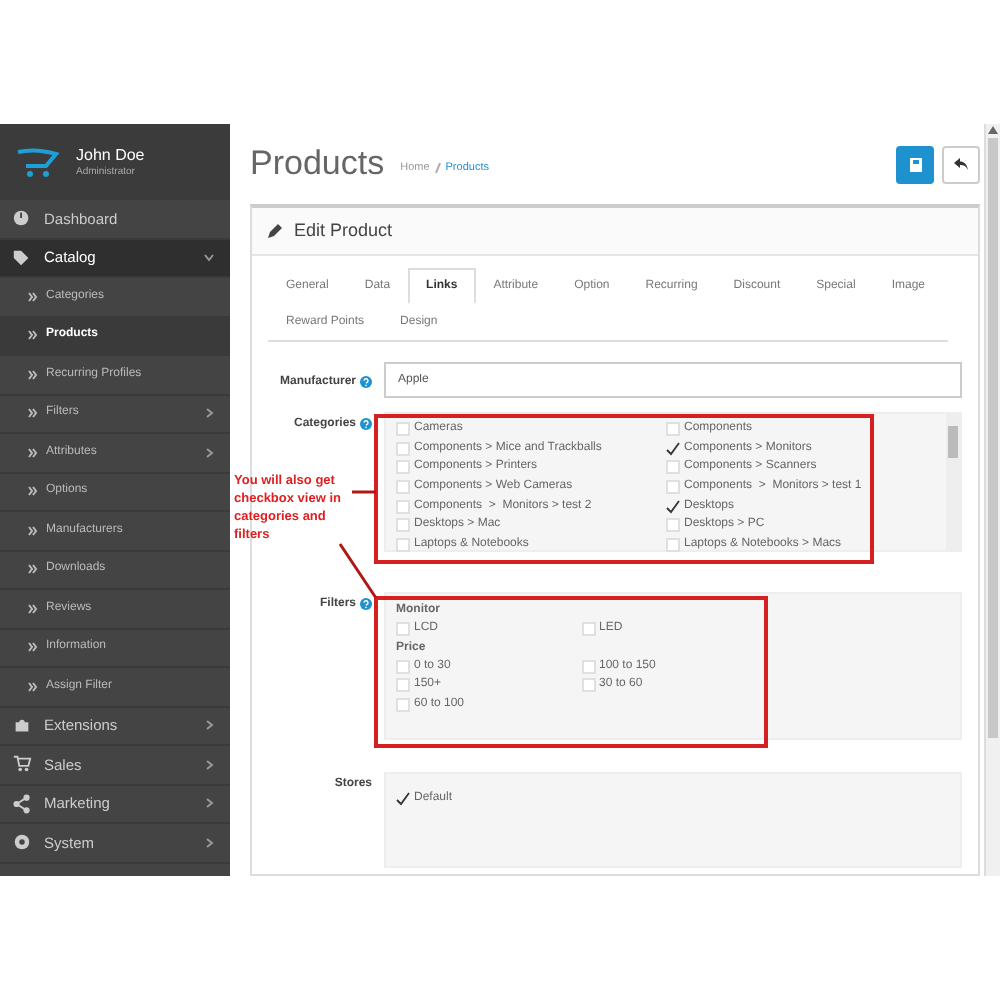 Image resolution: width=1000 pixels, height=1000 pixels. Describe the element at coordinates (673, 482) in the screenshot. I see `categories-list` at that location.